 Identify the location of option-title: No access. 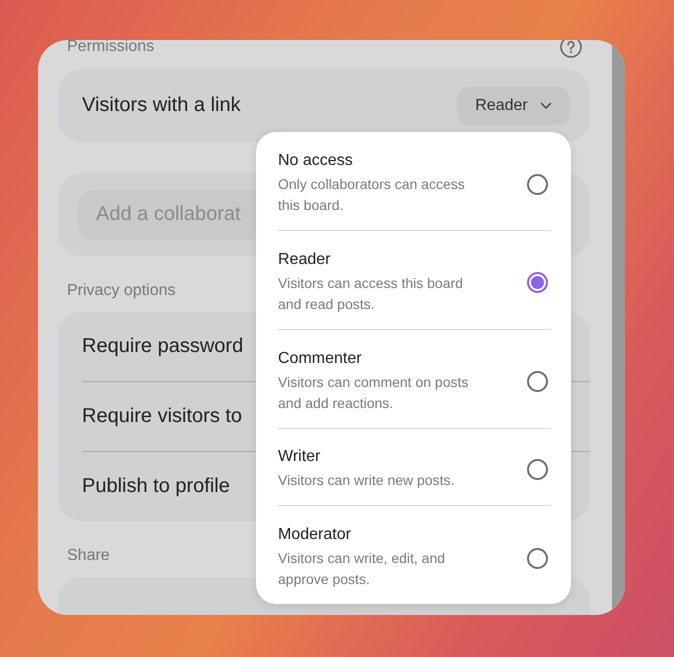
(376, 161).